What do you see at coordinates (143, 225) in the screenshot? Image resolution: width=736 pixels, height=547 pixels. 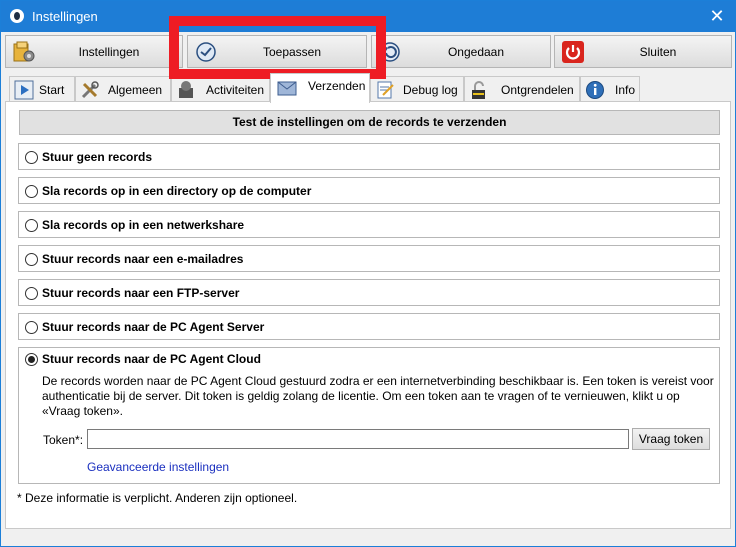 I see `option-label: Sla records op in een netwerkshare` at bounding box center [143, 225].